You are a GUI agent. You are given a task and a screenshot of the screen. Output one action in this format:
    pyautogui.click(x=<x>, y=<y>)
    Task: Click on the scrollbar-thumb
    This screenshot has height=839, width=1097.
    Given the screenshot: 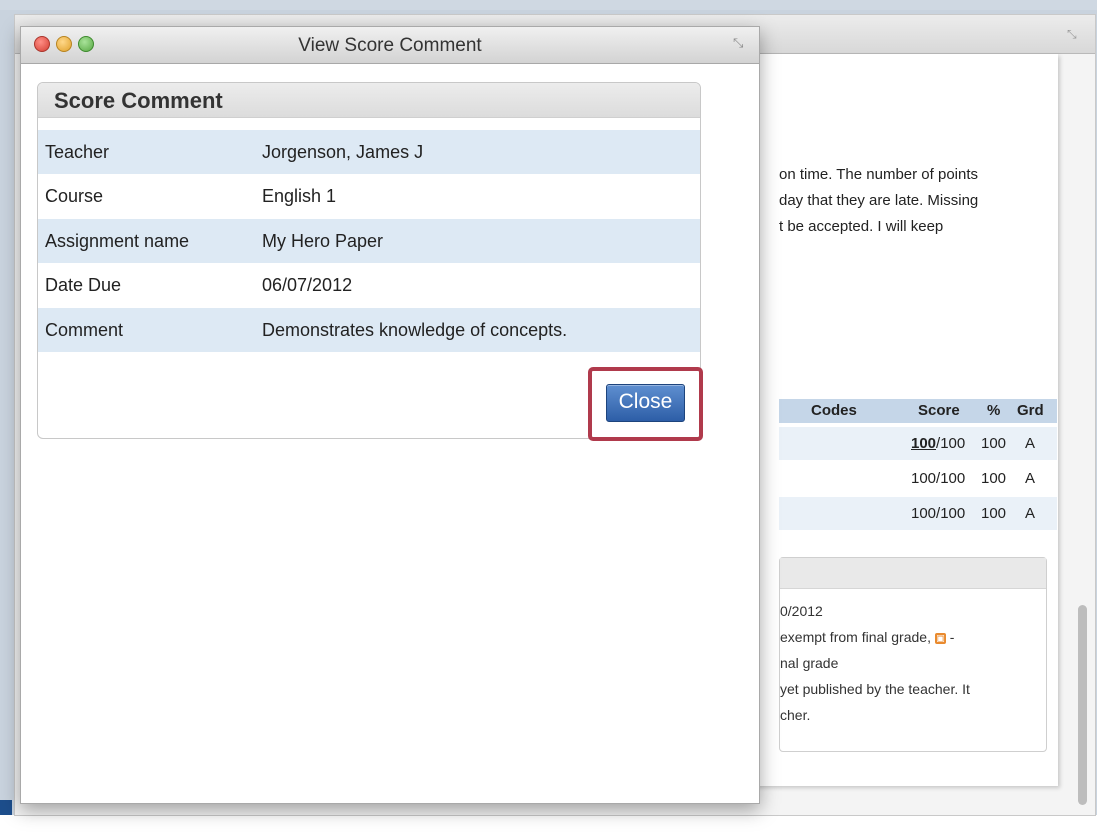 What is the action you would take?
    pyautogui.click(x=1082, y=705)
    